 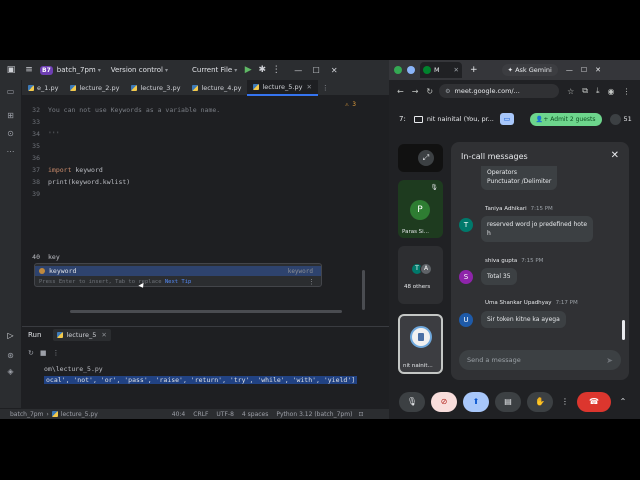 I want to click on tab-lecture-1: e_1.py, so click(x=43, y=88).